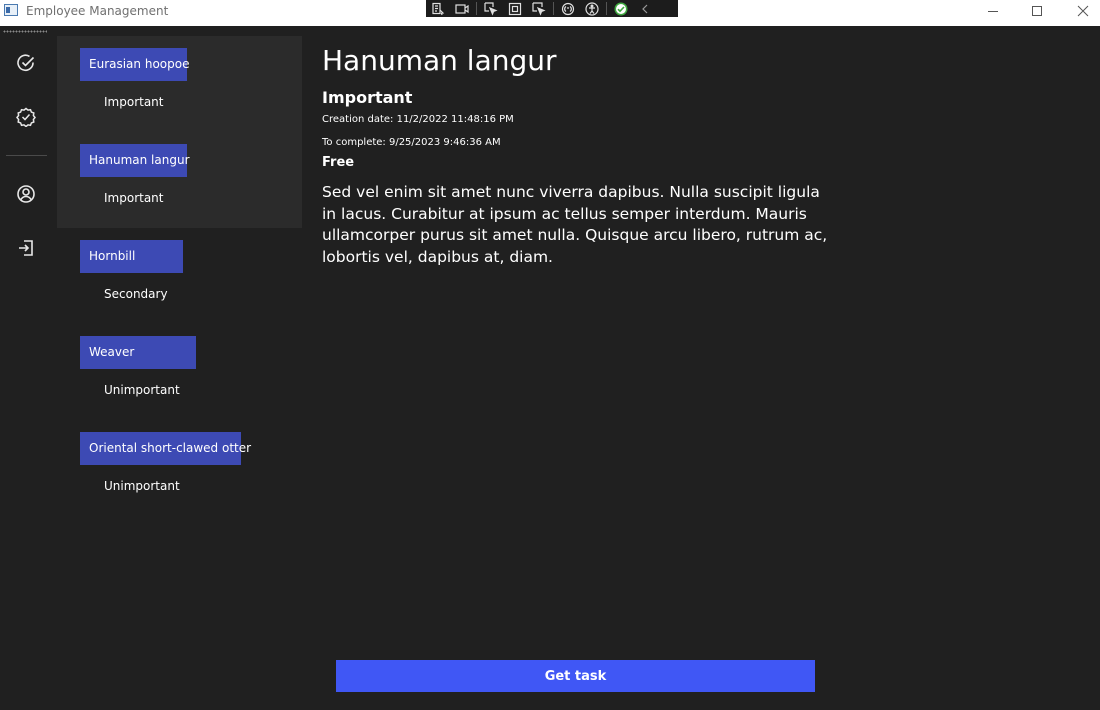 This screenshot has width=1100, height=710. What do you see at coordinates (338, 162) in the screenshot?
I see `task-status: Free` at bounding box center [338, 162].